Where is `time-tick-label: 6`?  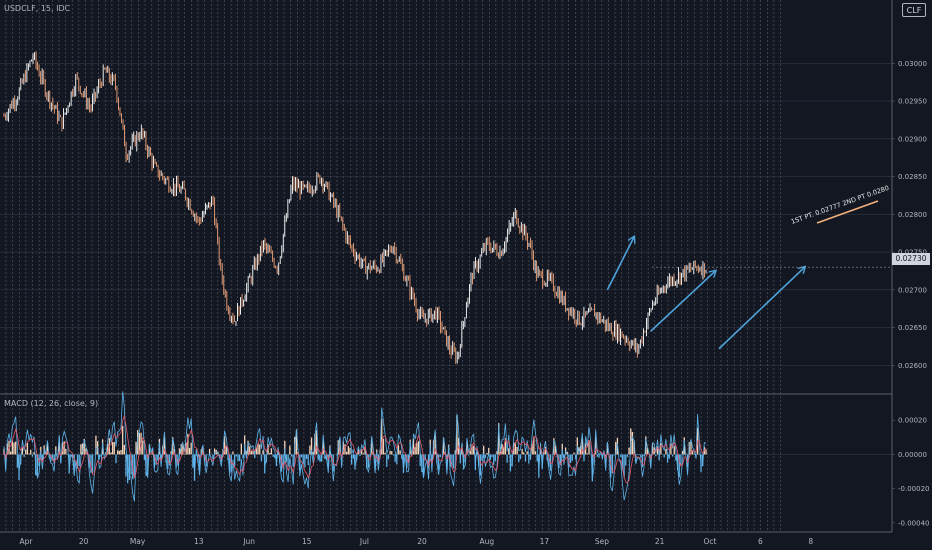 time-tick-label: 6 is located at coordinates (760, 541).